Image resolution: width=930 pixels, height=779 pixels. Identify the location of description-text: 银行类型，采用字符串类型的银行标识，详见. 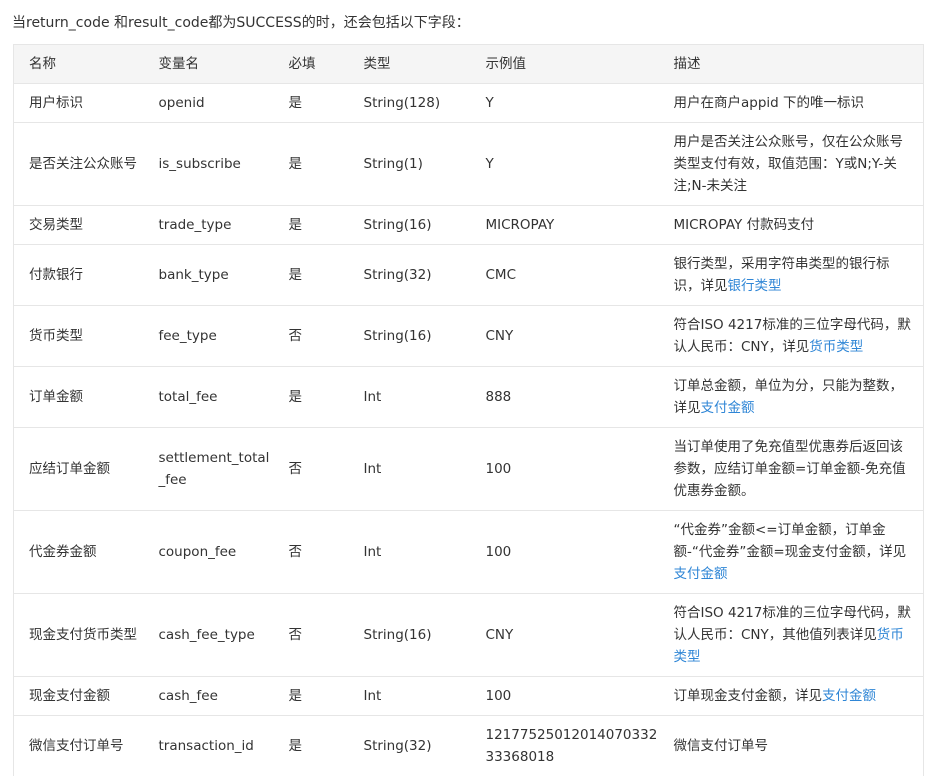
(781, 275).